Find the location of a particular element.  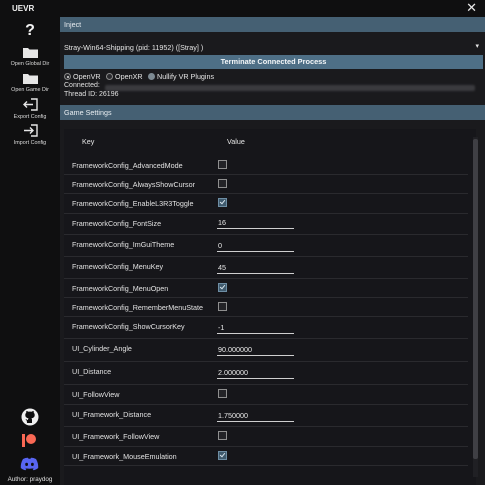

row-key: FrameworkConfig_AlwaysShowCursor is located at coordinates (134, 184).